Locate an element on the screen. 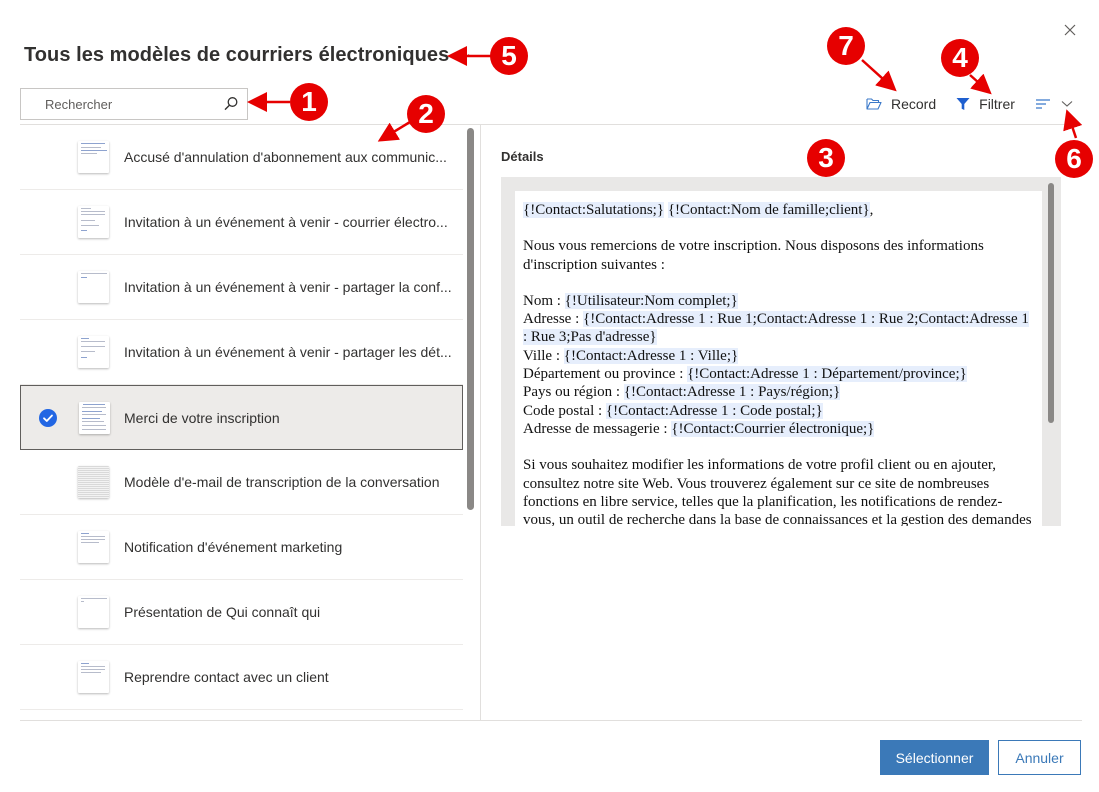 The image size is (1099, 792). token: {!Contact:Adresse 1 : Ville;} is located at coordinates (651, 355).